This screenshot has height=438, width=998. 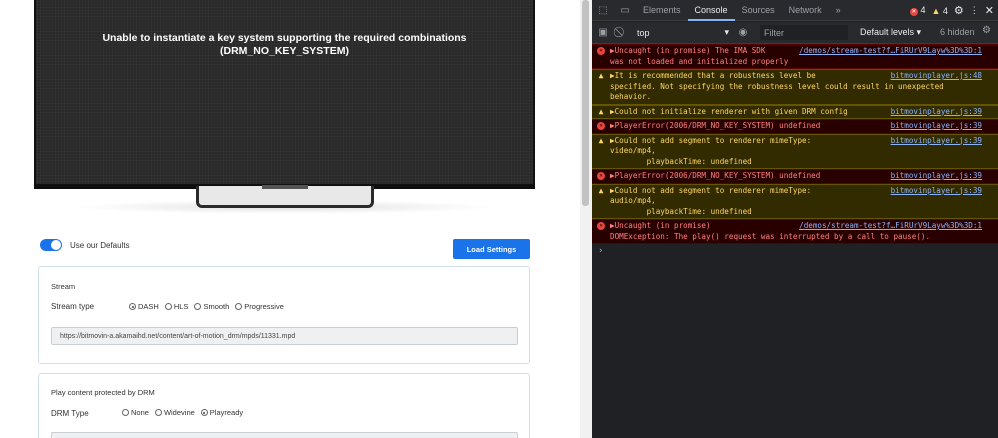 I want to click on hidden-messages-count: 6 hidden, so click(x=957, y=32).